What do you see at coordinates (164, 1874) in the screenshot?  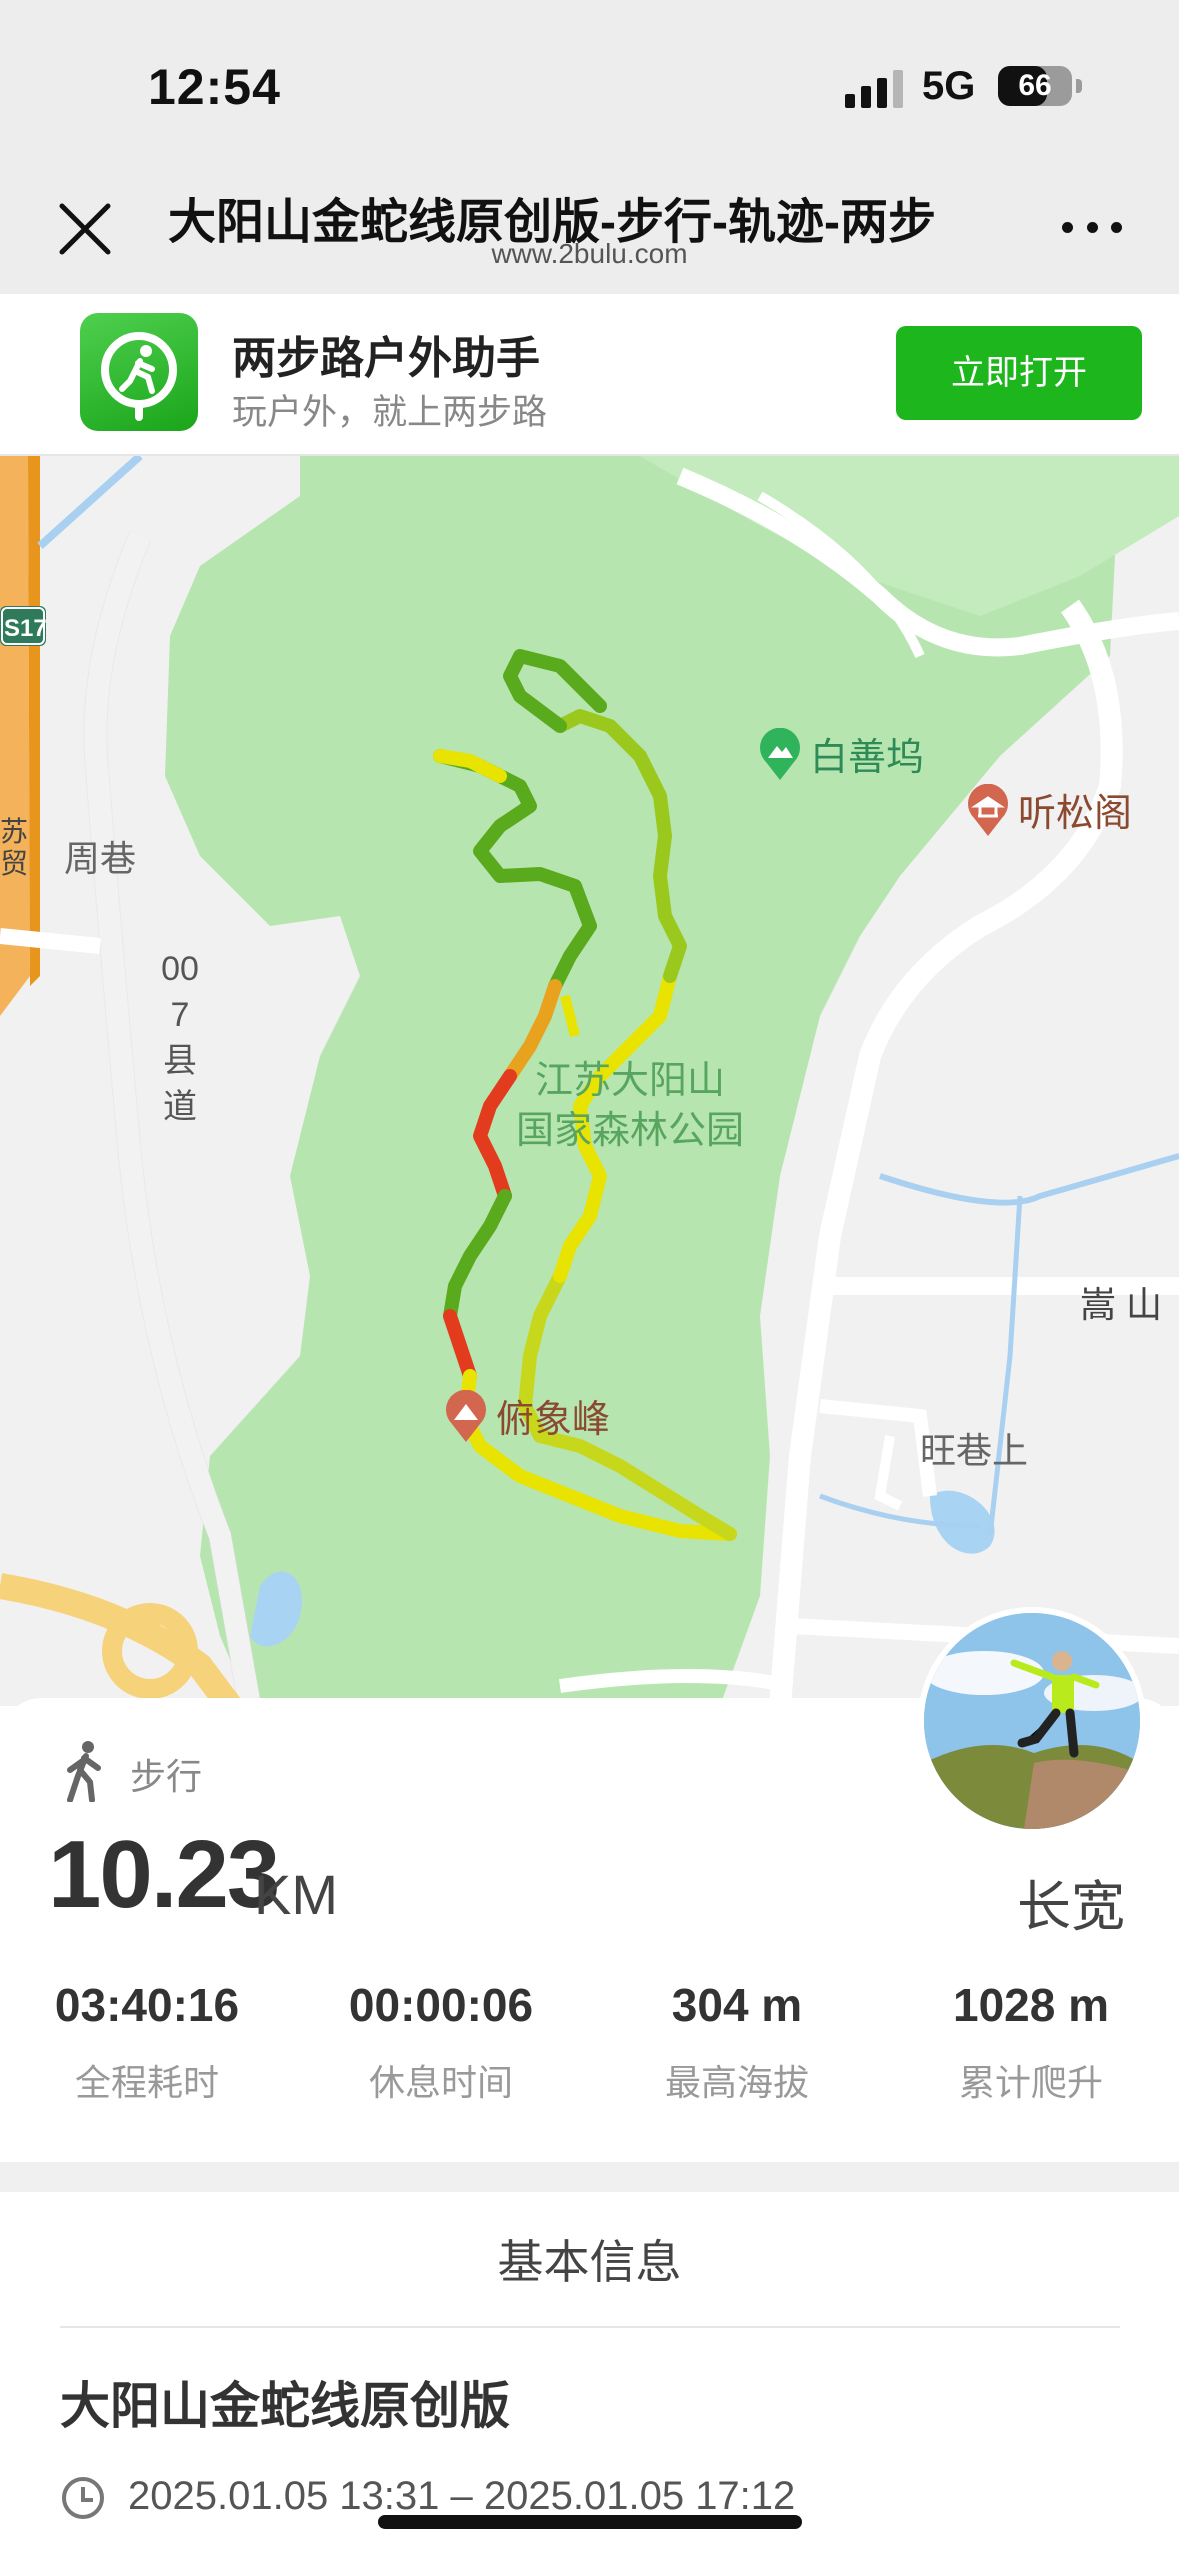 I see `distance-value: 10.23` at bounding box center [164, 1874].